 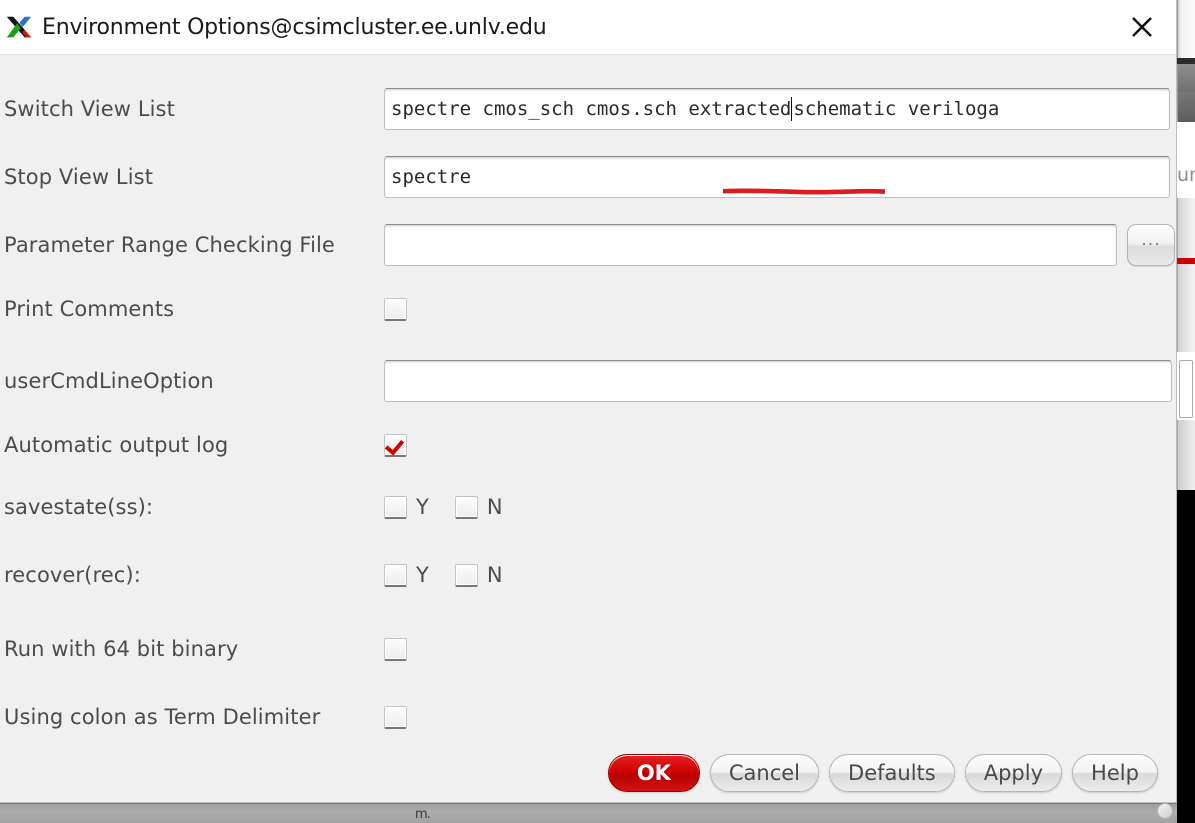 I want to click on stop-view-list-input: spectre, so click(x=777, y=177).